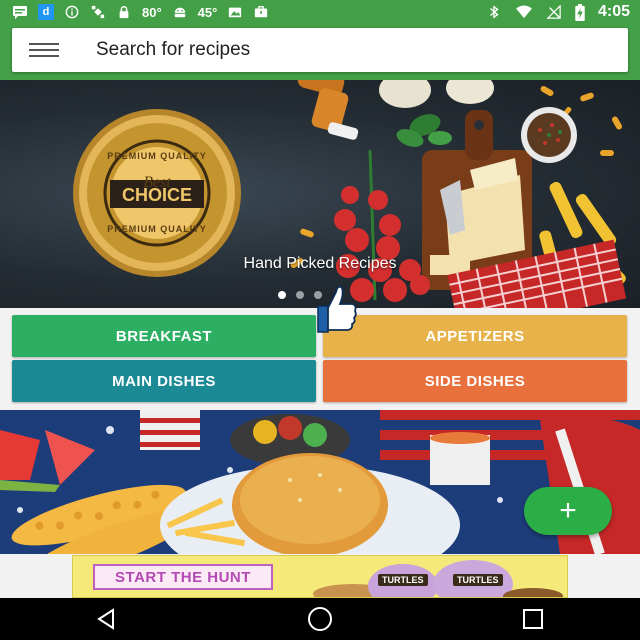 The image size is (640, 640). Describe the element at coordinates (152, 12) in the screenshot. I see `temperature-1: 80°` at that location.